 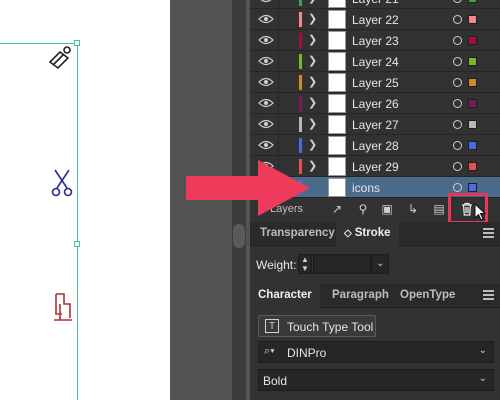 I want to click on layer-name: Layer 23, so click(x=375, y=41).